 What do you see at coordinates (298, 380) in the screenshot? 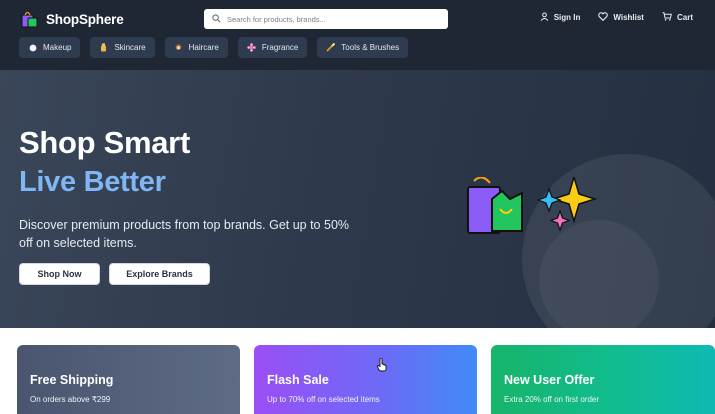
I see `promo-title: Flash Sale` at bounding box center [298, 380].